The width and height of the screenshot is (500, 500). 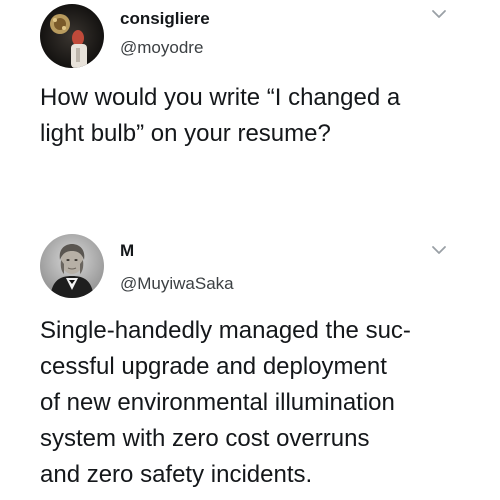 I want to click on tweet-text-line: How would you write “I changed a, so click(x=220, y=97).